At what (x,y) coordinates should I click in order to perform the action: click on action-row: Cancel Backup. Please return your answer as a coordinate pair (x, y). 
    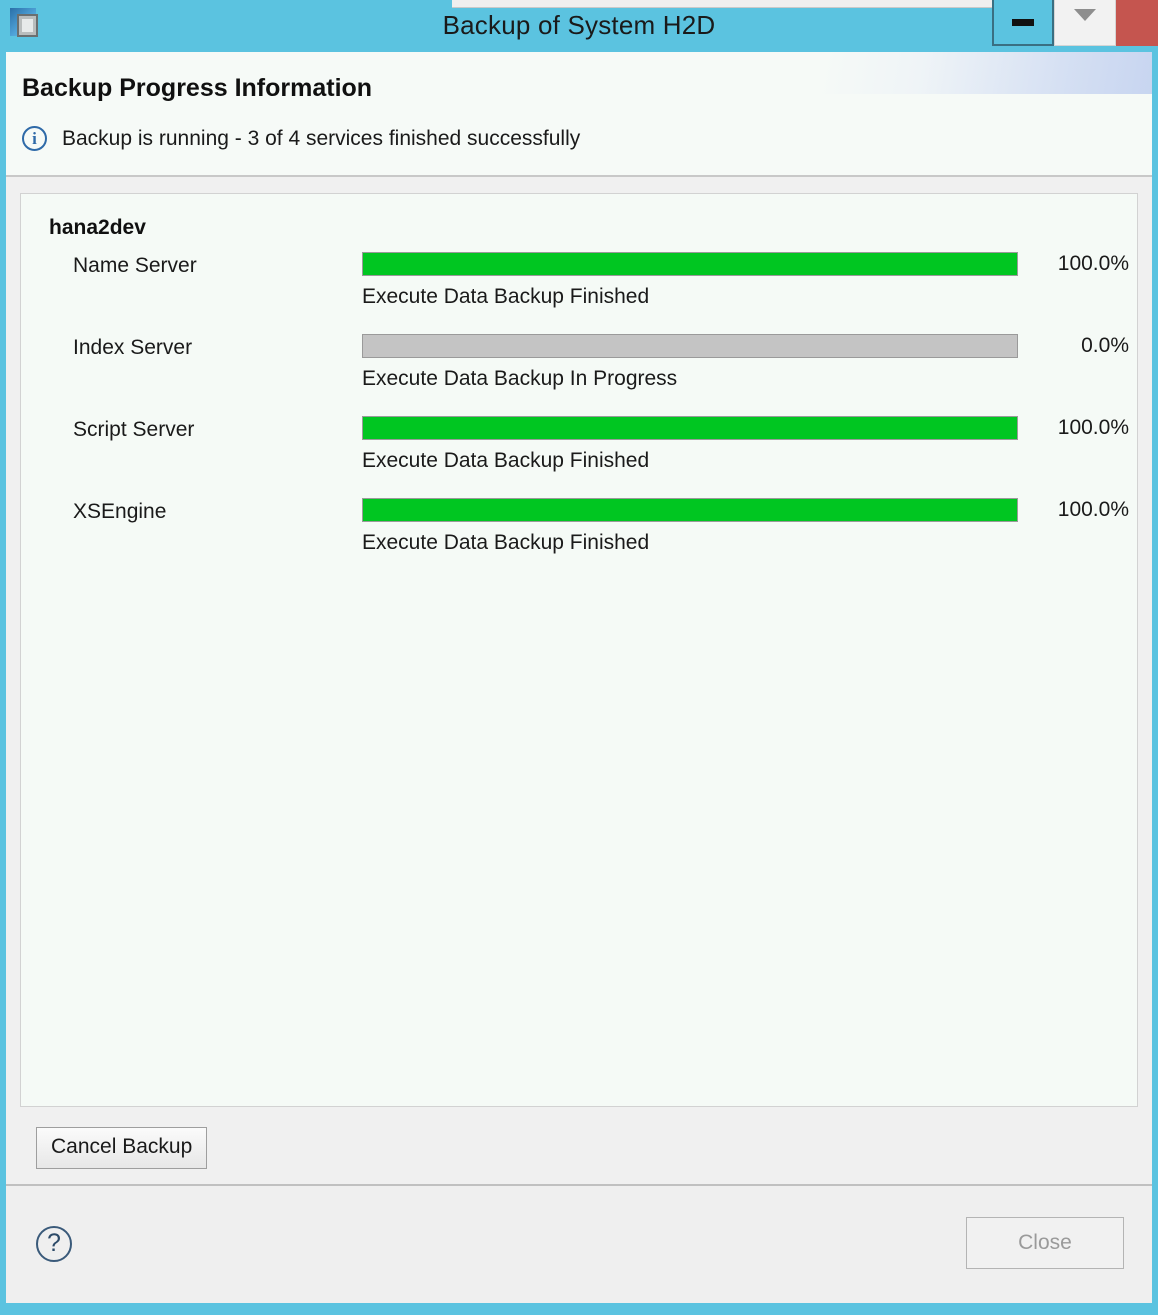
    Looking at the image, I should click on (579, 1148).